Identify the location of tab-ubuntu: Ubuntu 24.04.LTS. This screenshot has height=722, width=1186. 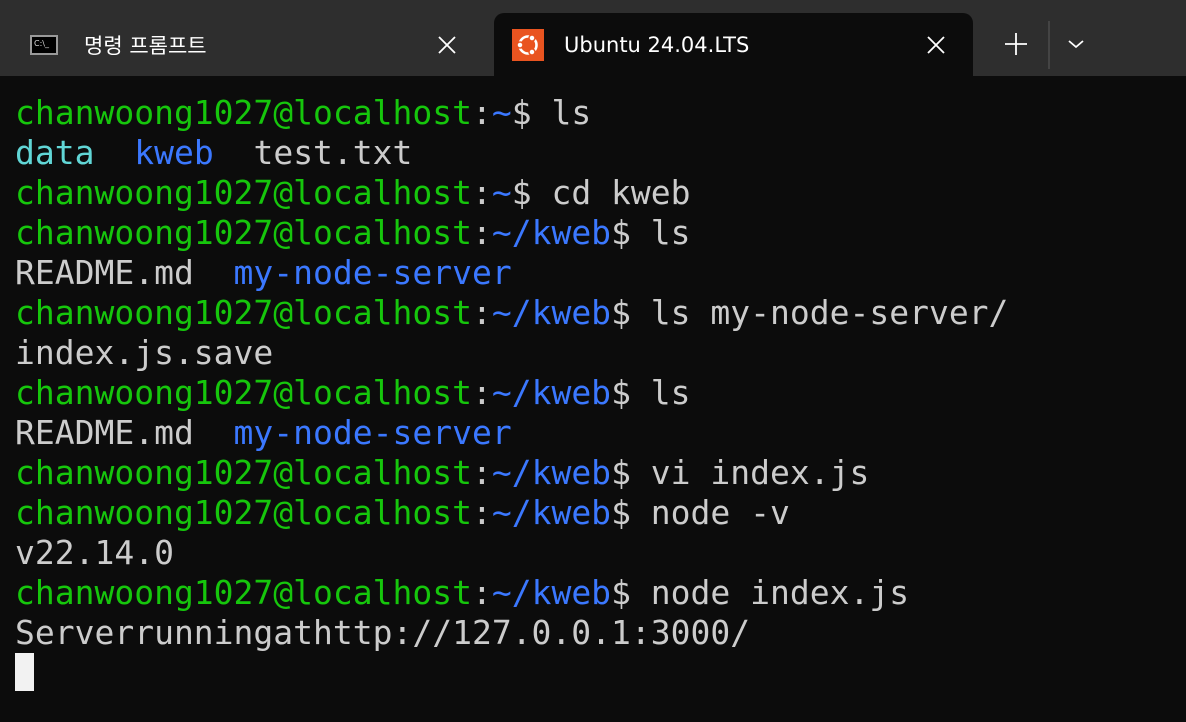
(733, 44).